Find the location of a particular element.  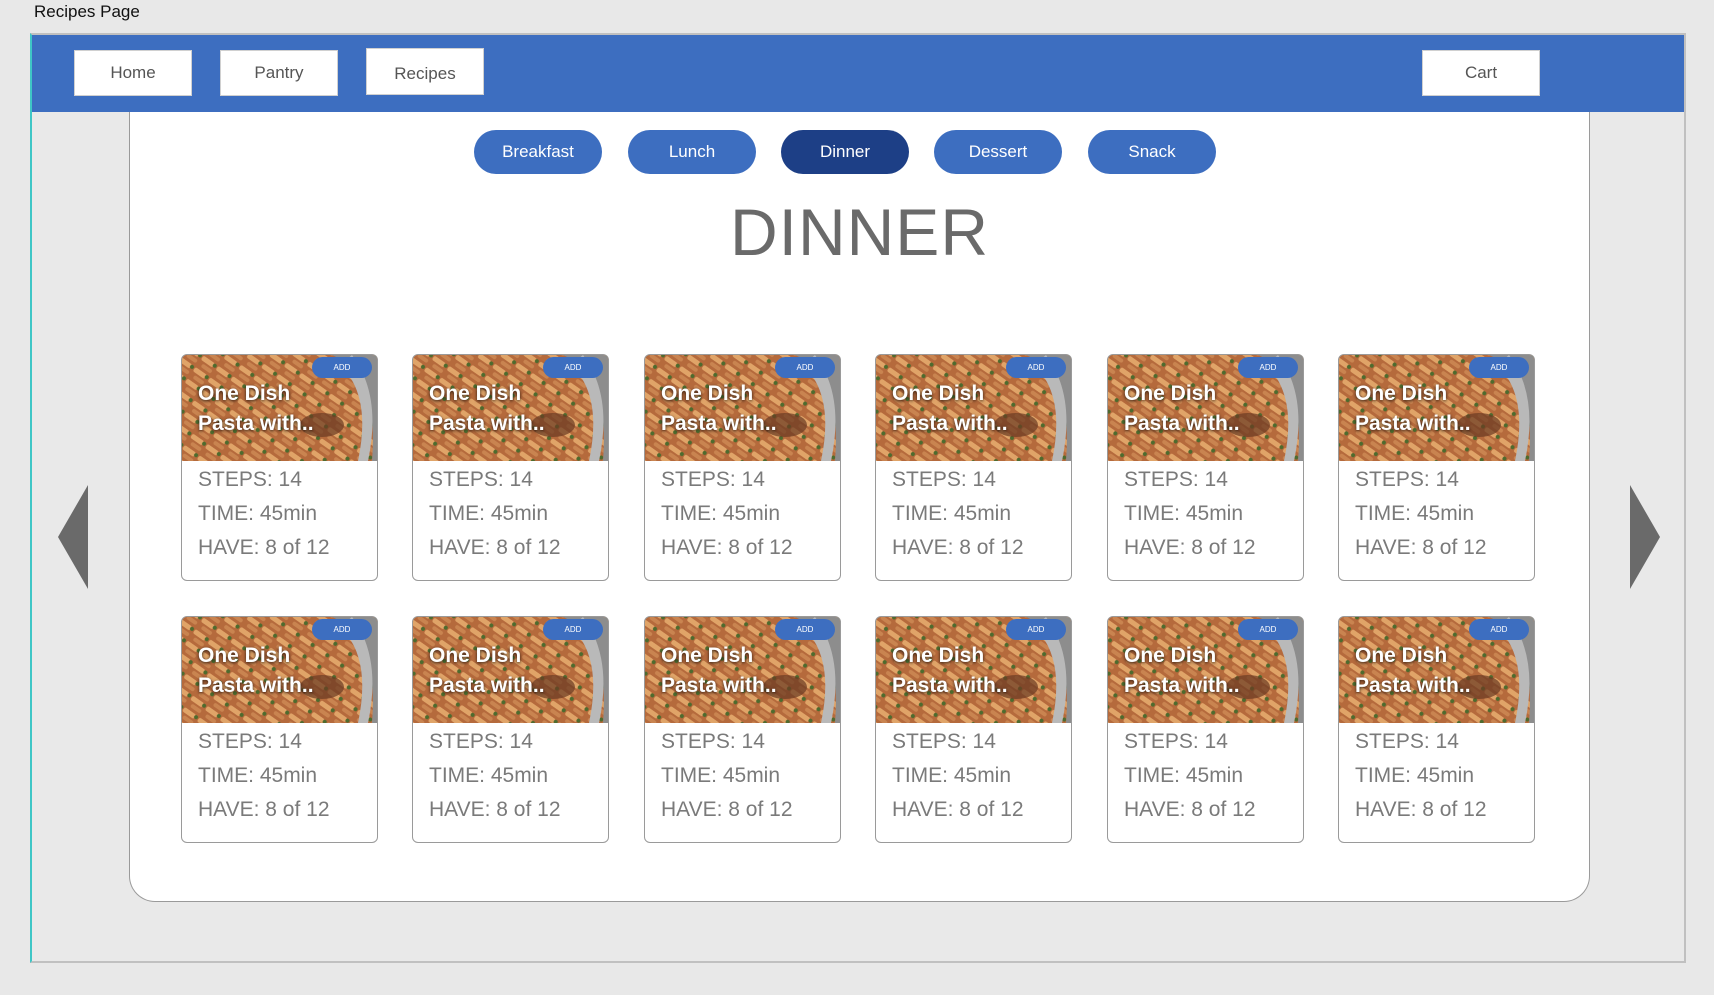

recipes-button: Recipes is located at coordinates (425, 71).